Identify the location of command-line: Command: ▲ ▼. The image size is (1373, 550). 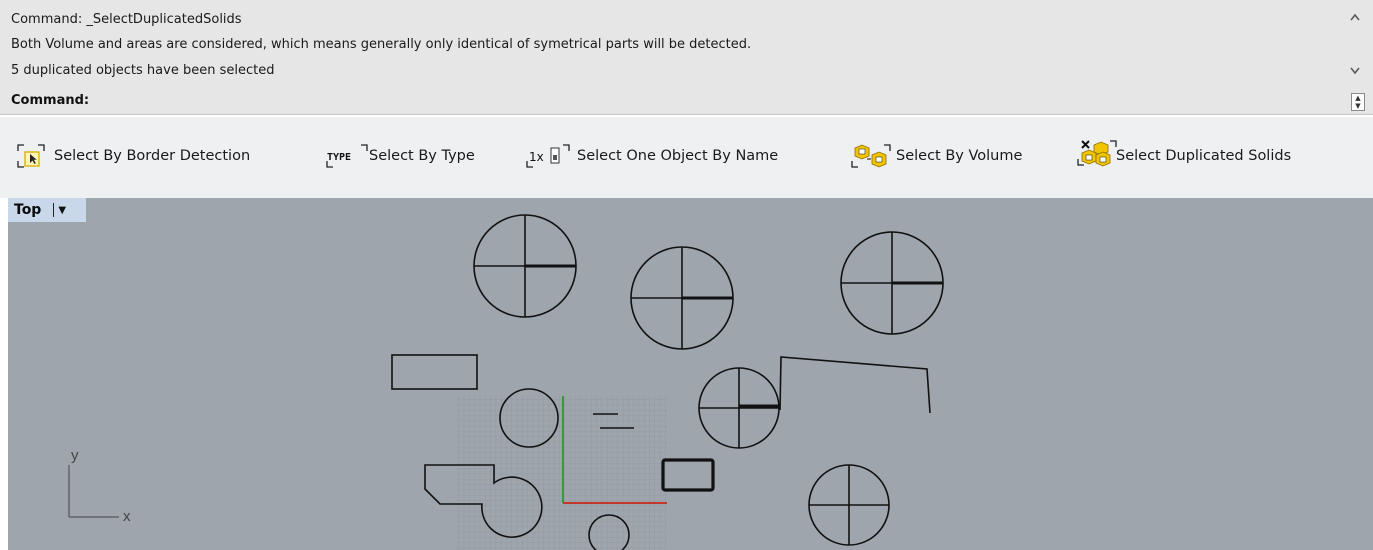
(686, 101).